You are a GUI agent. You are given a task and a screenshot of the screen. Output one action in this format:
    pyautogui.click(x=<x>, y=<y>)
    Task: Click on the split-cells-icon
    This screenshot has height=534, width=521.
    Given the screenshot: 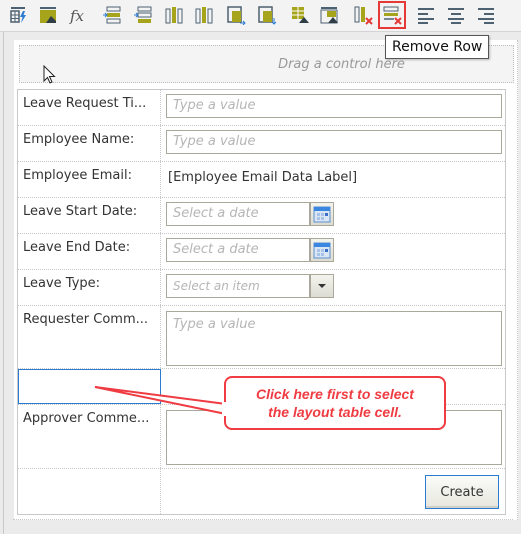 What is the action you would take?
    pyautogui.click(x=300, y=15)
    